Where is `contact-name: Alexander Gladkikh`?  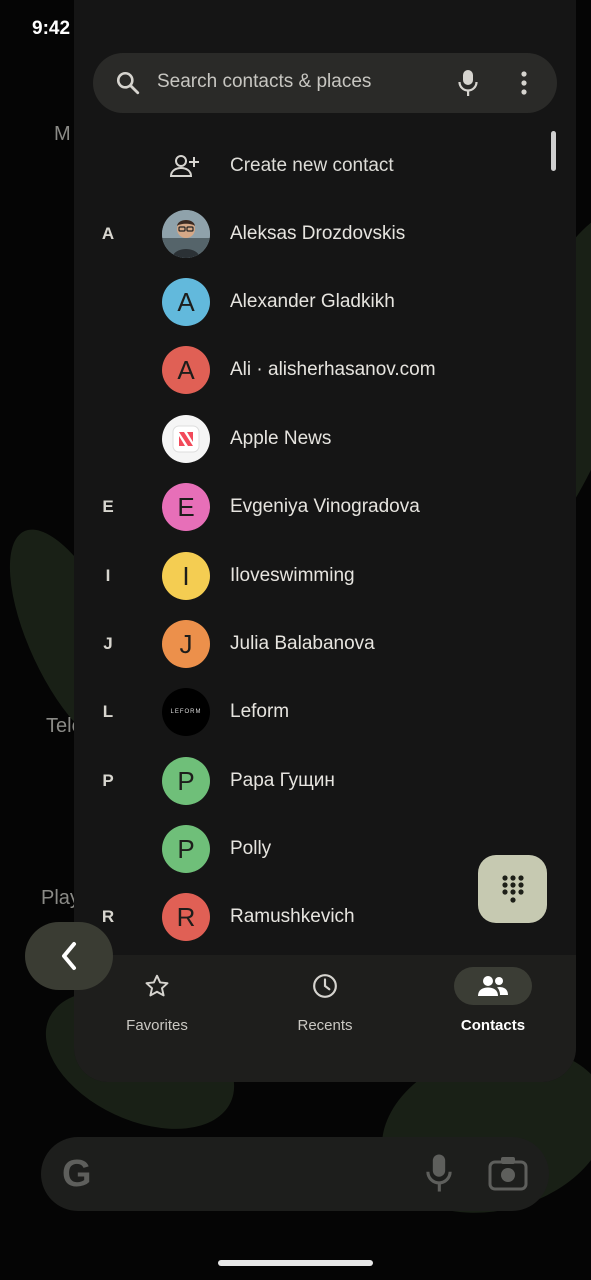
contact-name: Alexander Gladkikh is located at coordinates (312, 301).